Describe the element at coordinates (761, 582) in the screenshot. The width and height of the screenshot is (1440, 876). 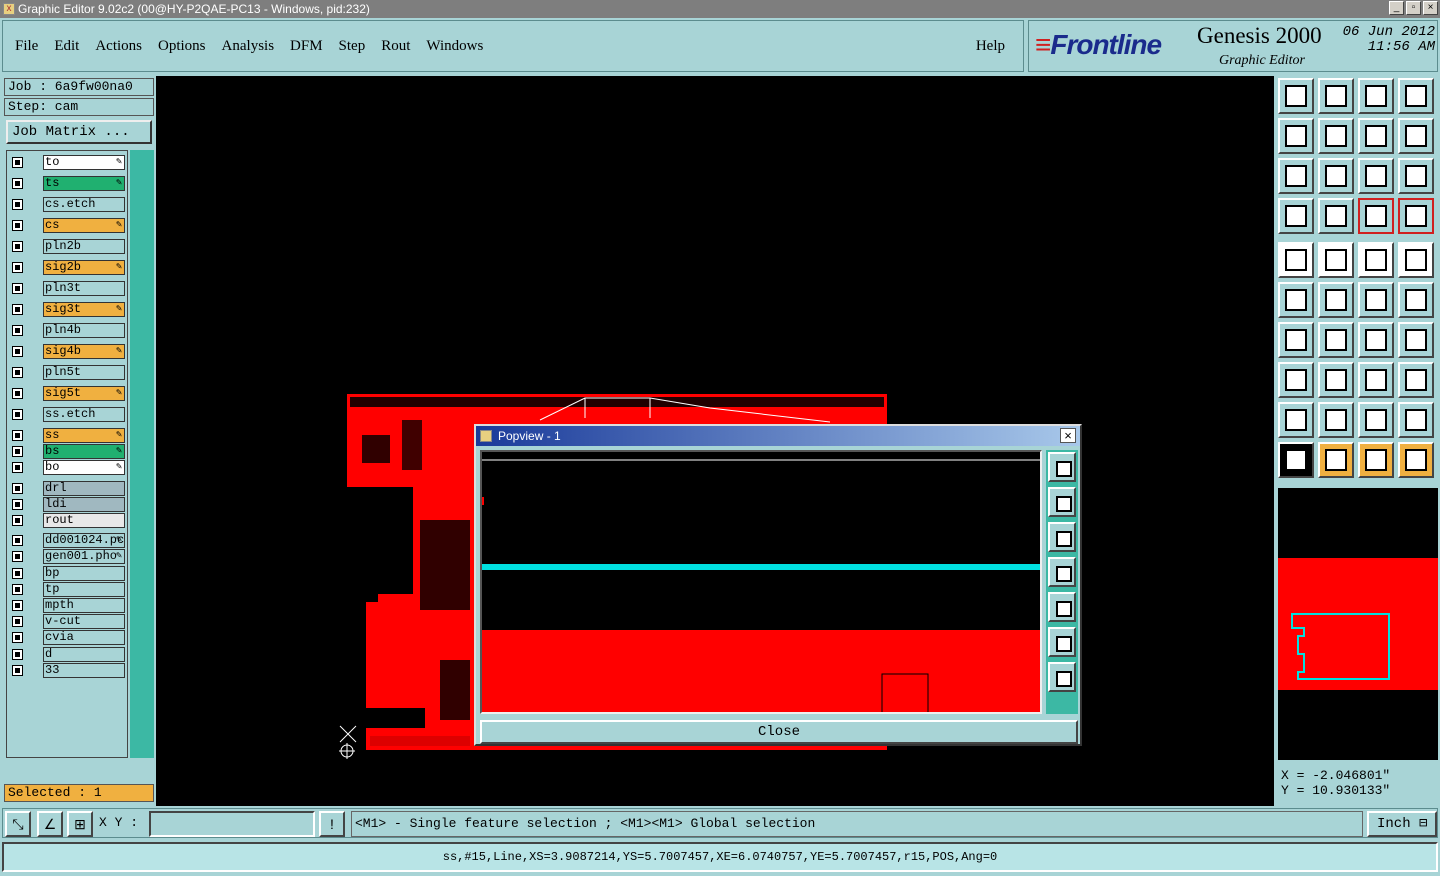
I see `popview-canvas` at that location.